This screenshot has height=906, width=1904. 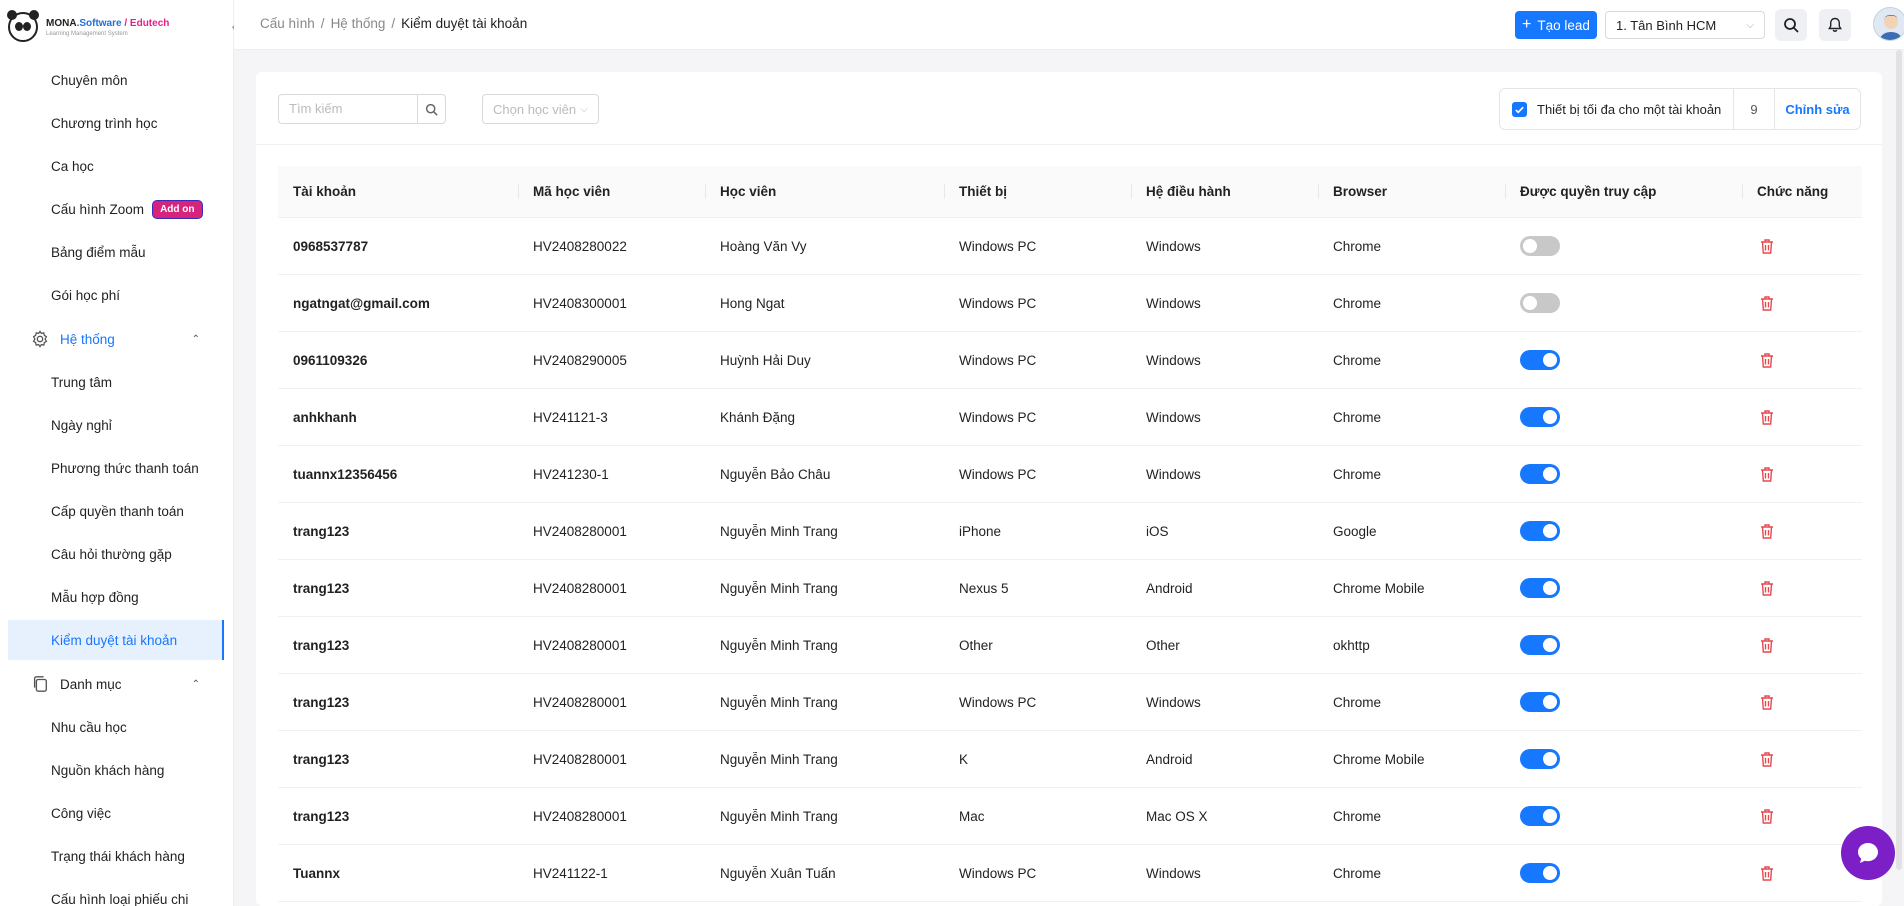 What do you see at coordinates (345, 474) in the screenshot?
I see `table-cell-account: tuannx12356456` at bounding box center [345, 474].